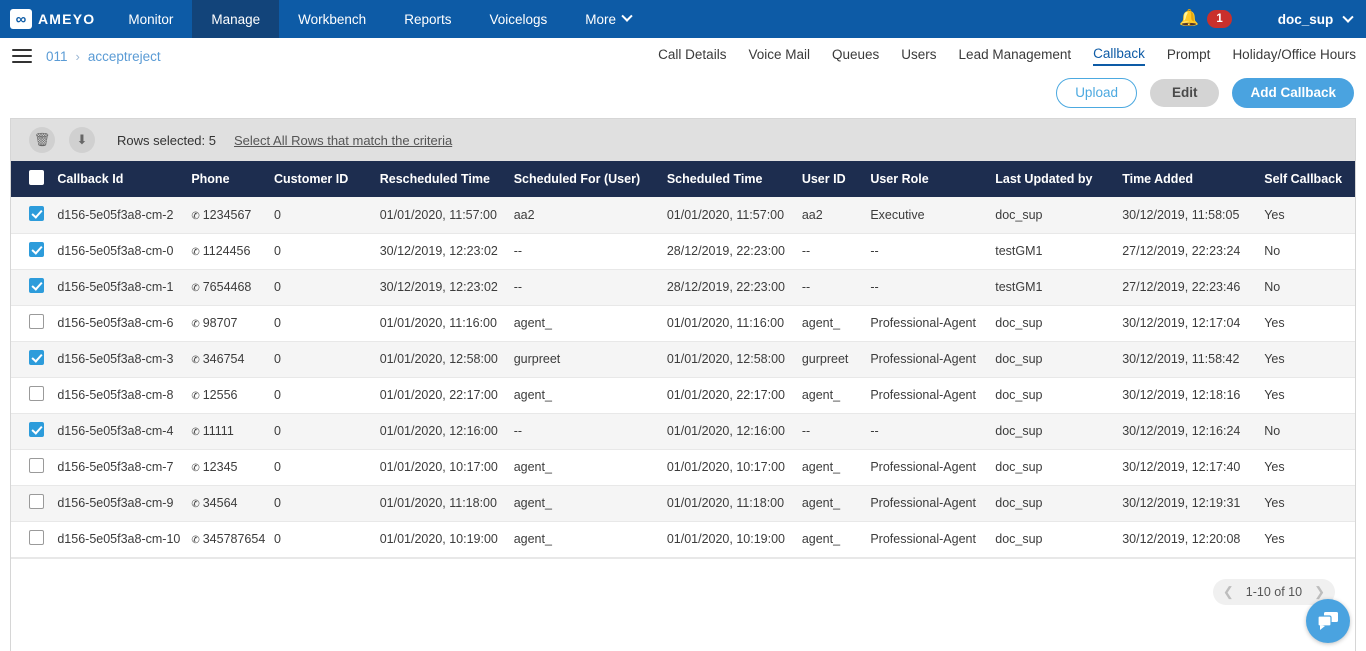 The height and width of the screenshot is (651, 1366). What do you see at coordinates (1119, 56) in the screenshot?
I see `tab-callback: Callback` at bounding box center [1119, 56].